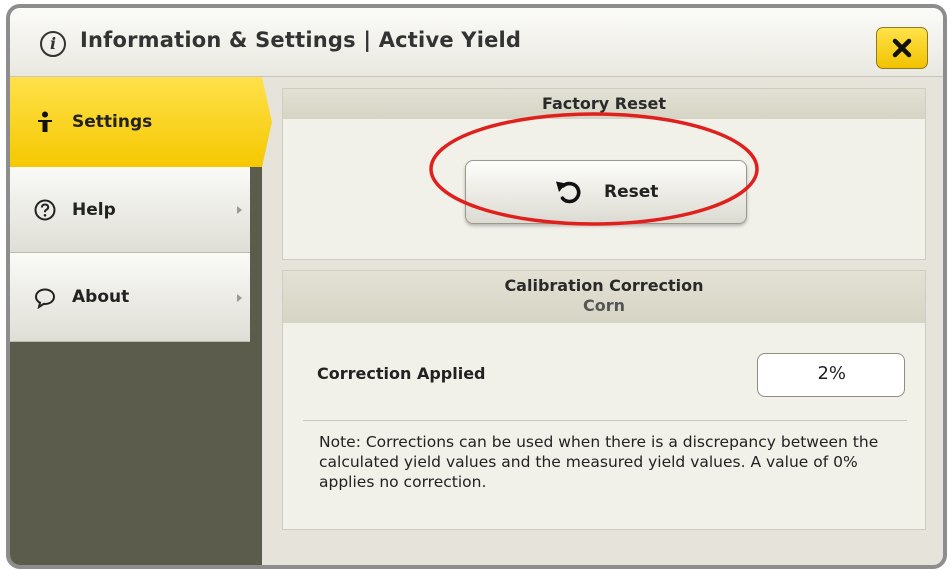  Describe the element at coordinates (130, 210) in the screenshot. I see `sidebar-item-help: Help` at that location.